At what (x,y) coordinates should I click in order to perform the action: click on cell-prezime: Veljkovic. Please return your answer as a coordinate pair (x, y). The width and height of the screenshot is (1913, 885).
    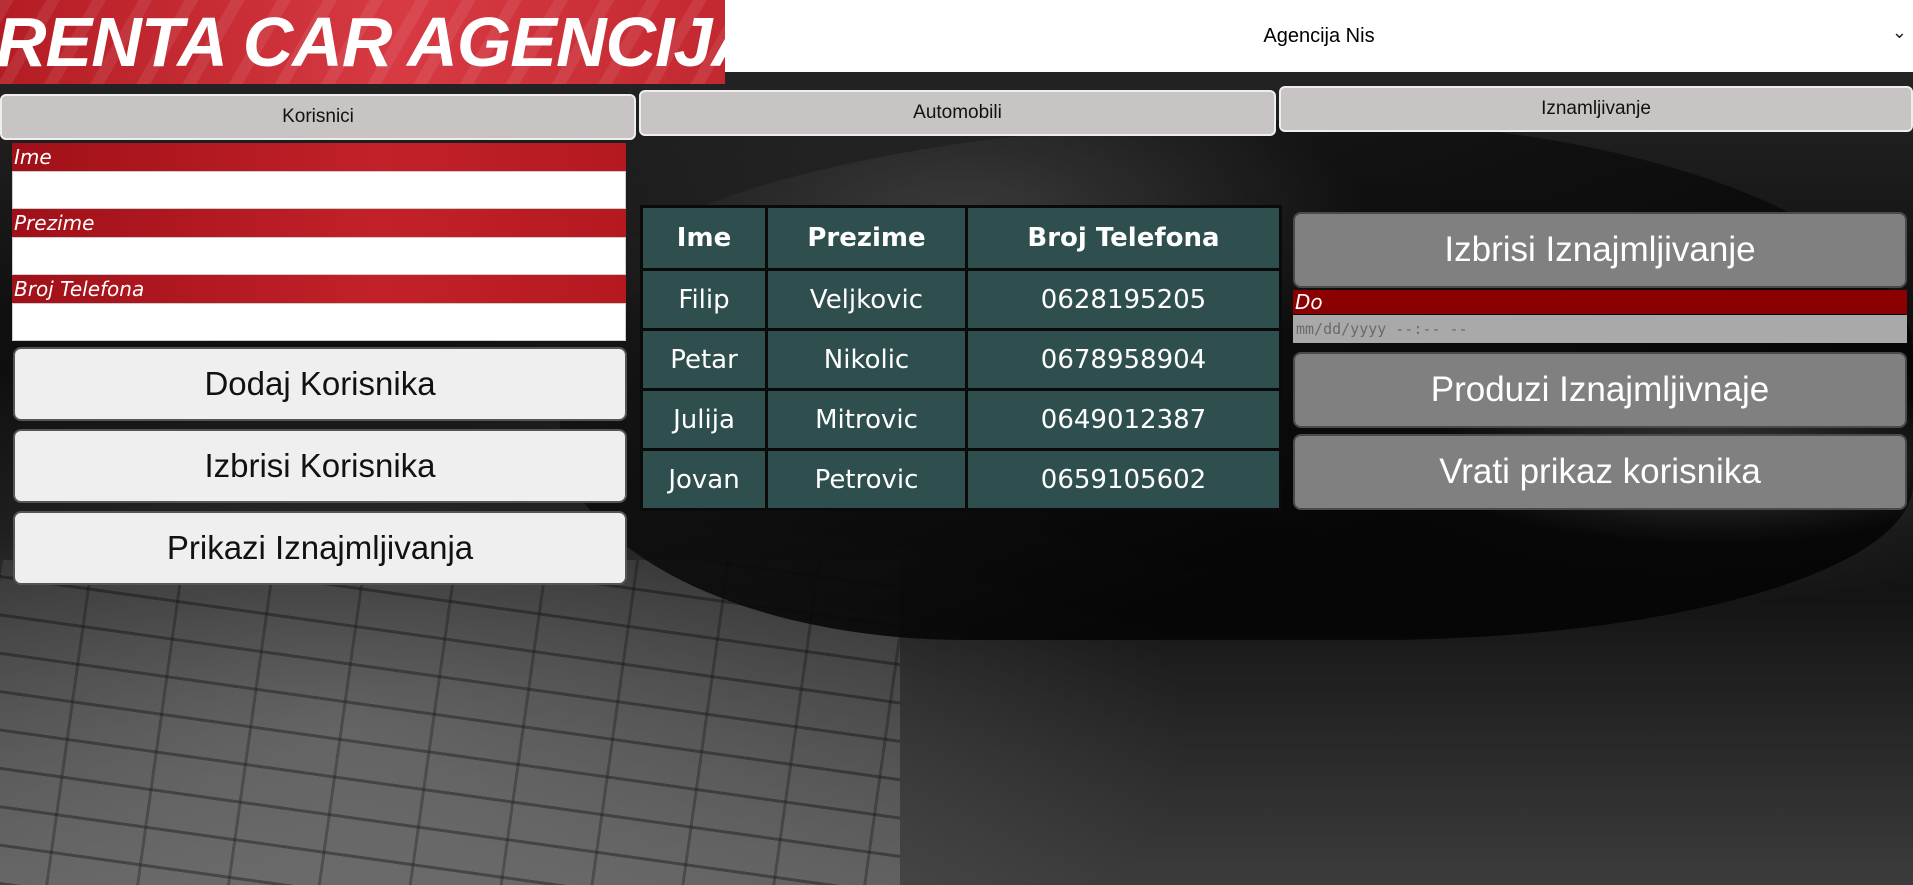
    Looking at the image, I should click on (866, 299).